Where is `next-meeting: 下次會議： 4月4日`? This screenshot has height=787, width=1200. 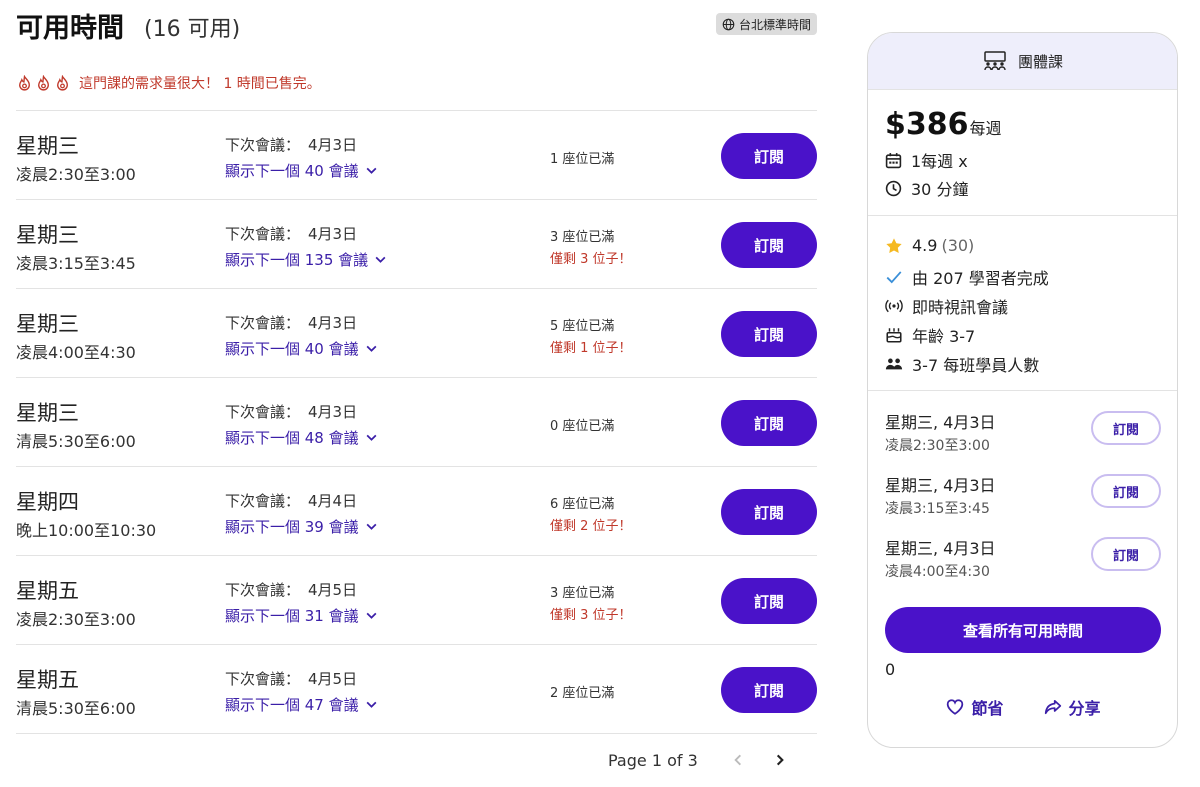 next-meeting: 下次會議： 4月4日 is located at coordinates (291, 500).